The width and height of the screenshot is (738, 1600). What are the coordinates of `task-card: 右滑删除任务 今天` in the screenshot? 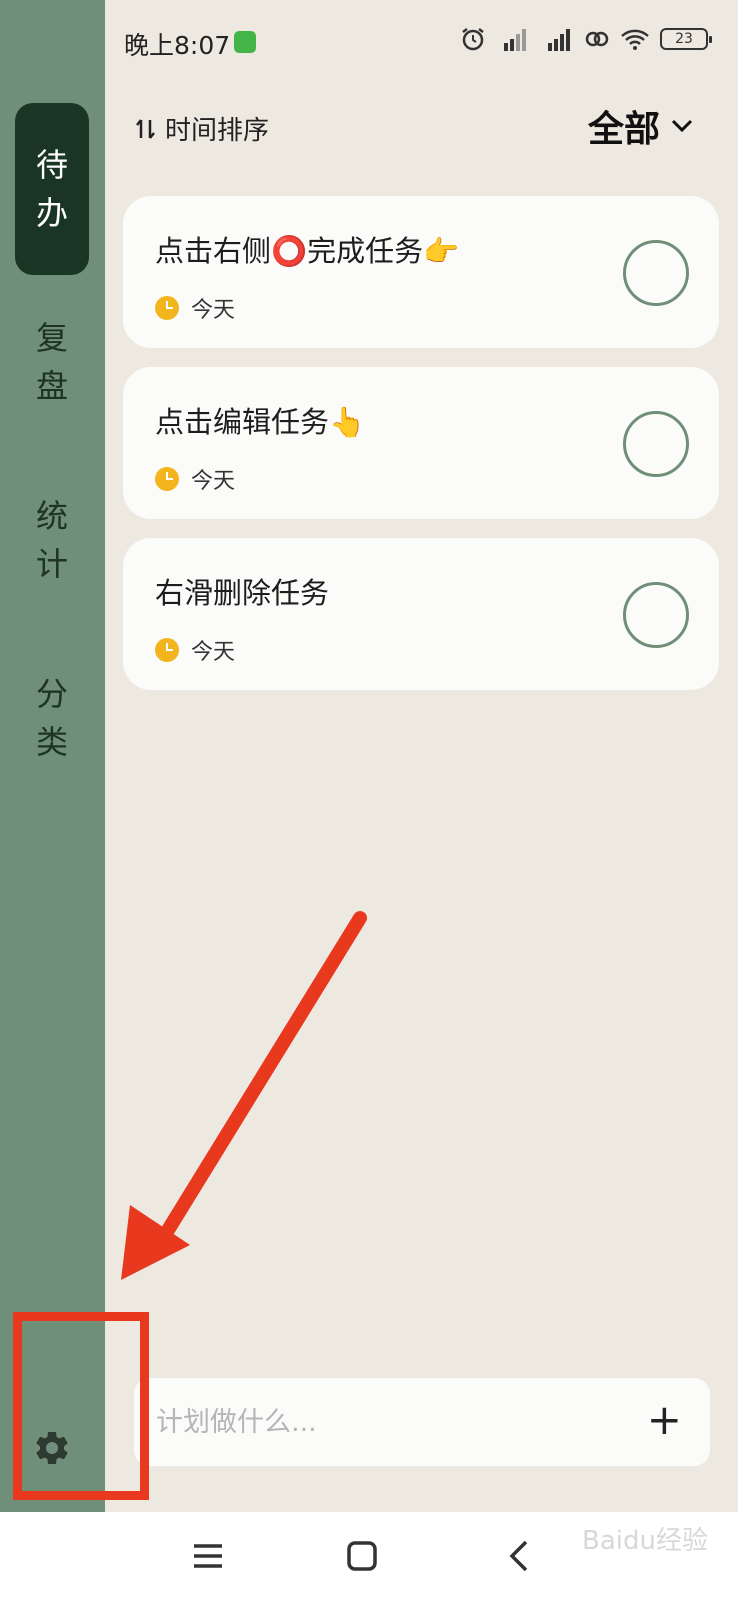 It's located at (421, 614).